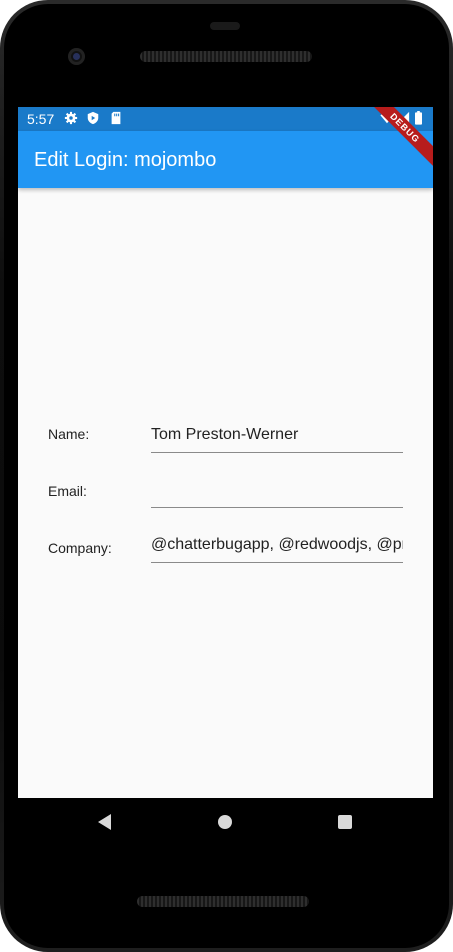 The height and width of the screenshot is (952, 453). Describe the element at coordinates (226, 56) in the screenshot. I see `earpiece-speaker` at that location.